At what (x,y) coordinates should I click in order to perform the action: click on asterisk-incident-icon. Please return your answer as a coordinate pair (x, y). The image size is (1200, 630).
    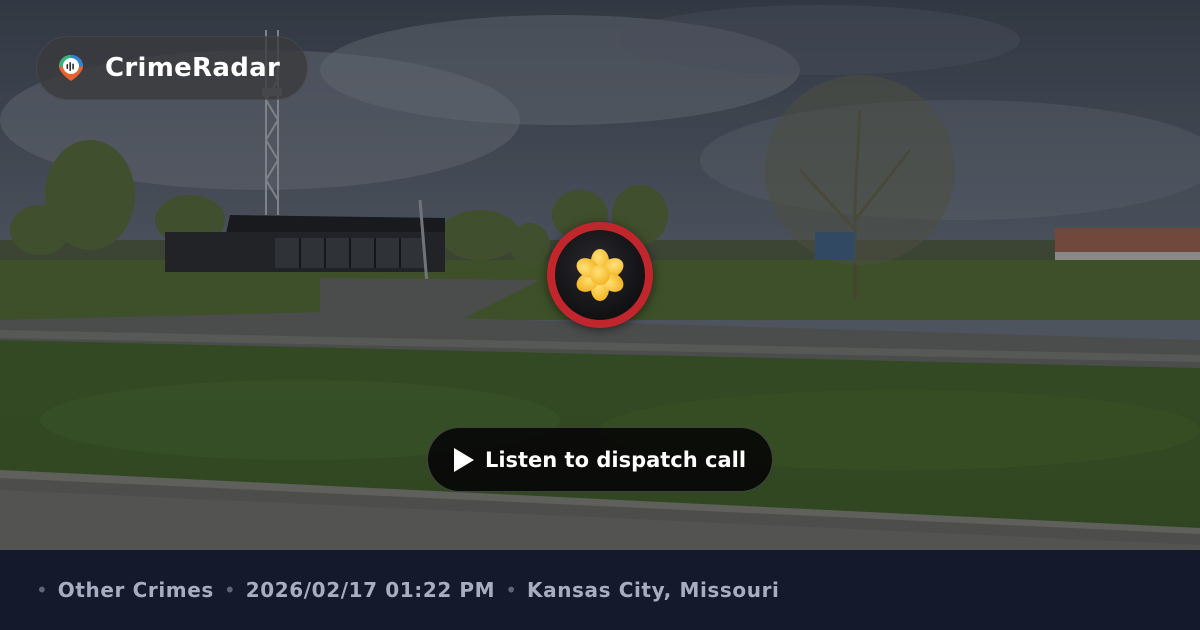
    Looking at the image, I should click on (600, 275).